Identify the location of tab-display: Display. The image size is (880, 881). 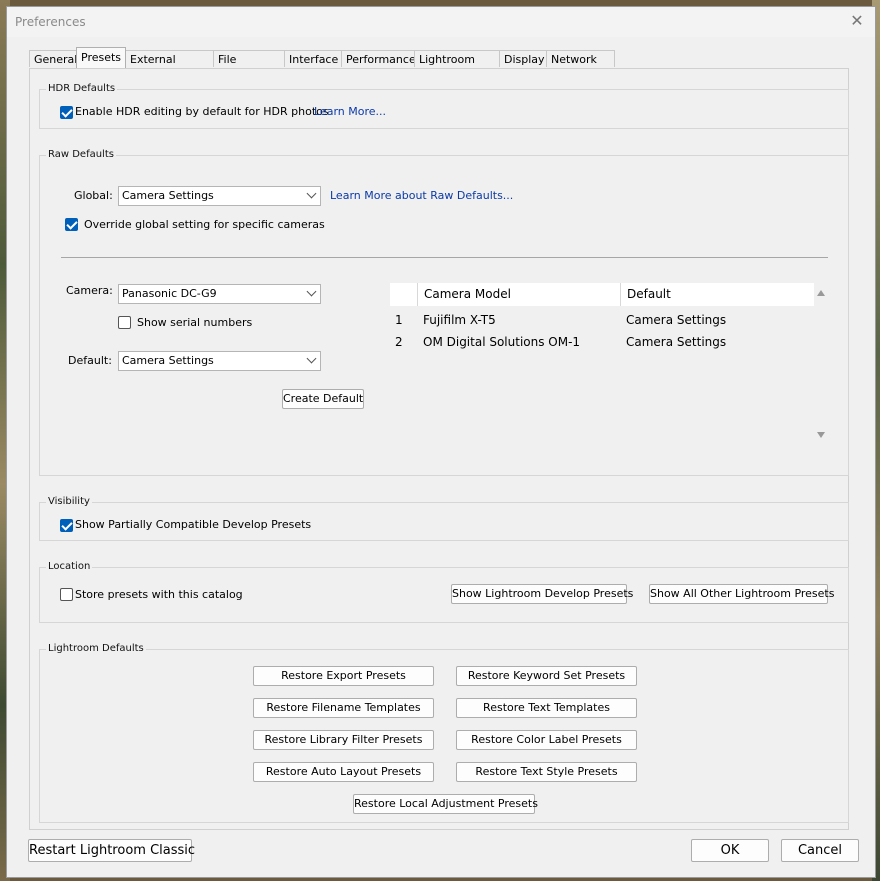
(523, 58).